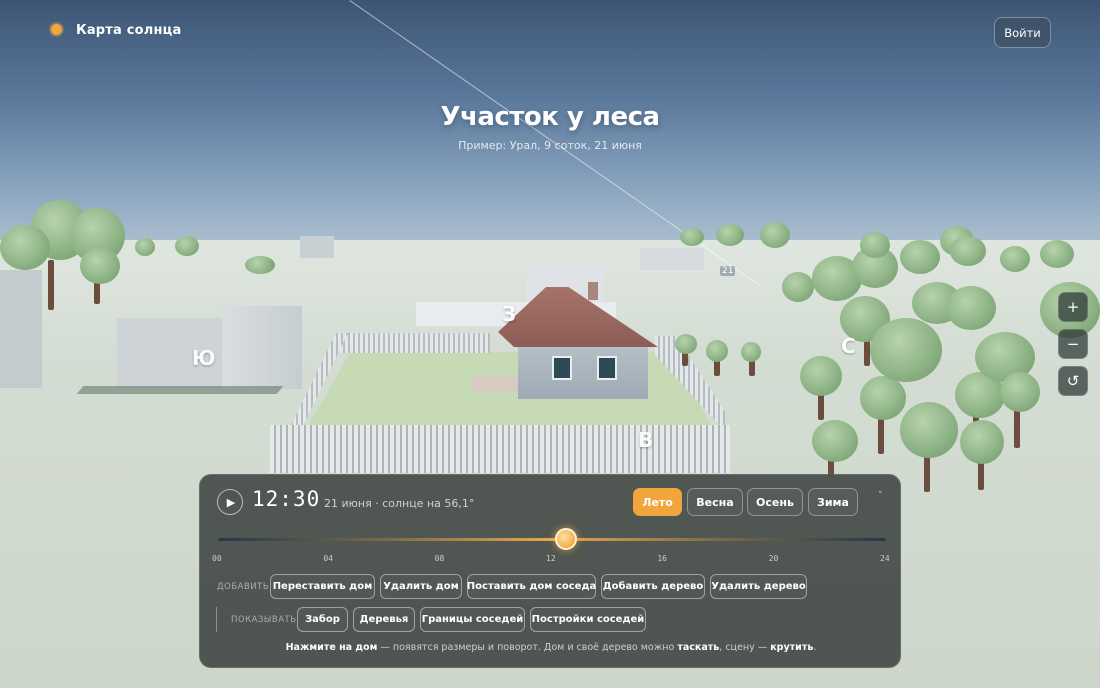 This screenshot has height=688, width=1100. Describe the element at coordinates (497, 384) in the screenshot. I see `house-porch` at that location.